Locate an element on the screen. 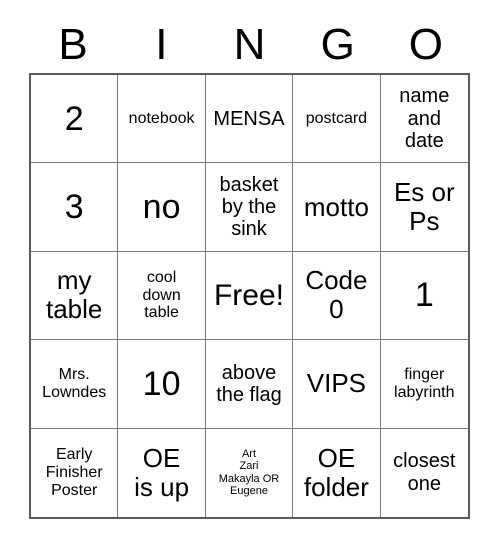  bingo-cell-i2: no is located at coordinates (162, 207).